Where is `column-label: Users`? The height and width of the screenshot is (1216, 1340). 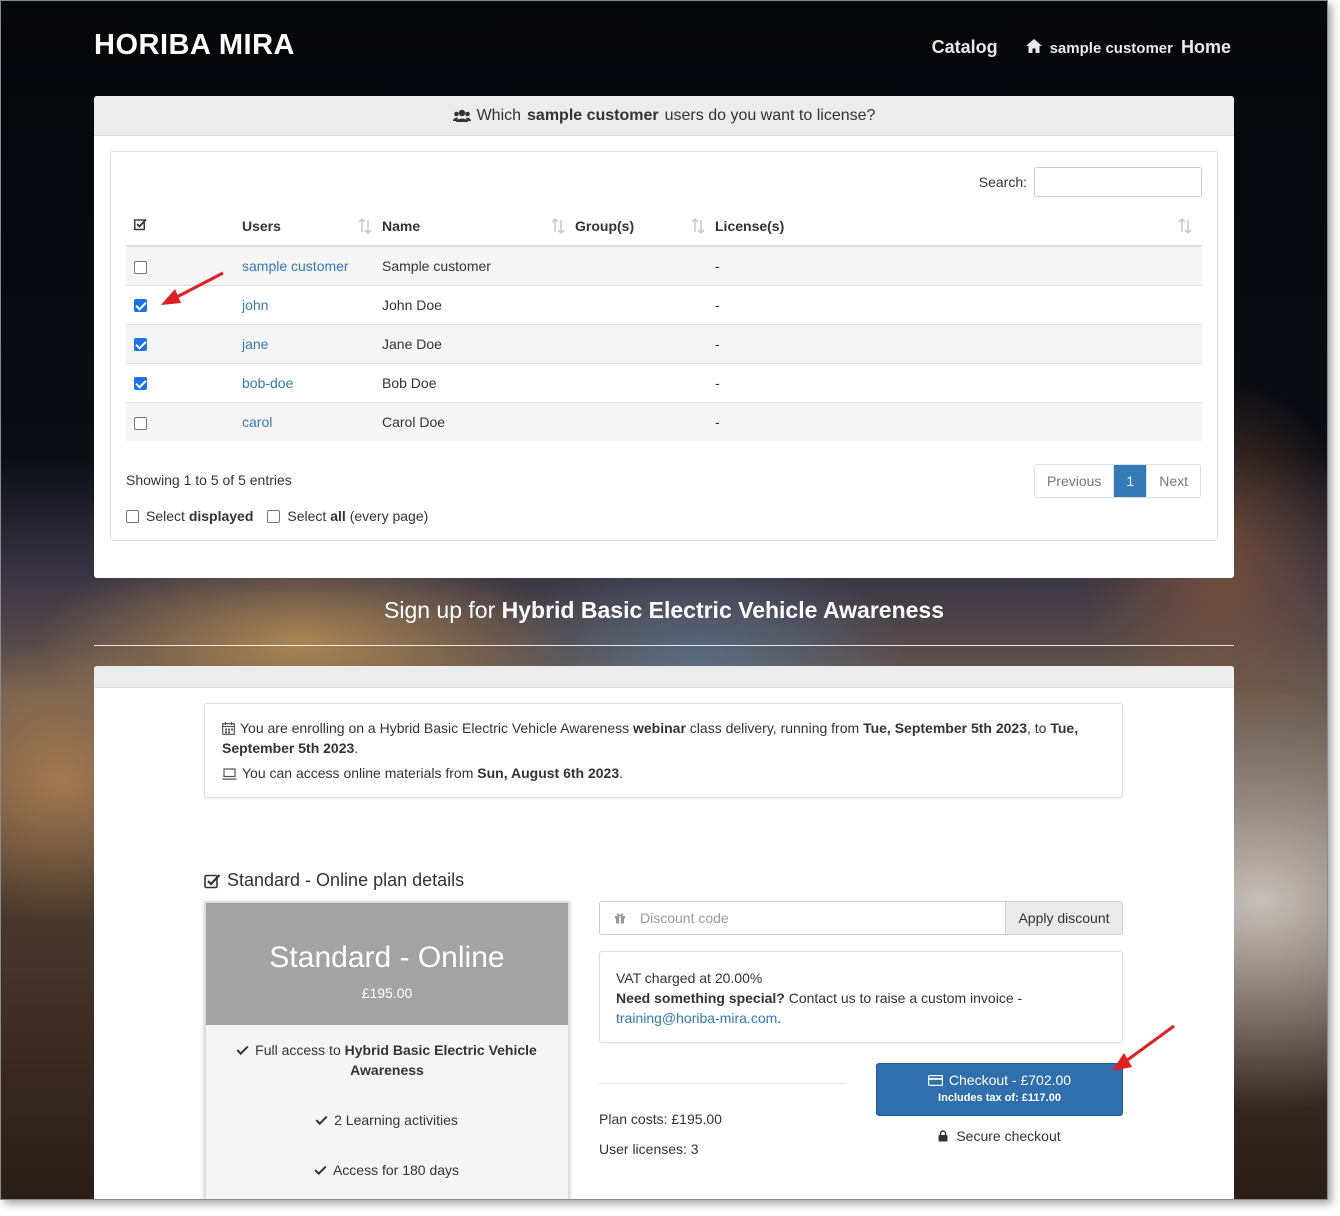 column-label: Users is located at coordinates (261, 225).